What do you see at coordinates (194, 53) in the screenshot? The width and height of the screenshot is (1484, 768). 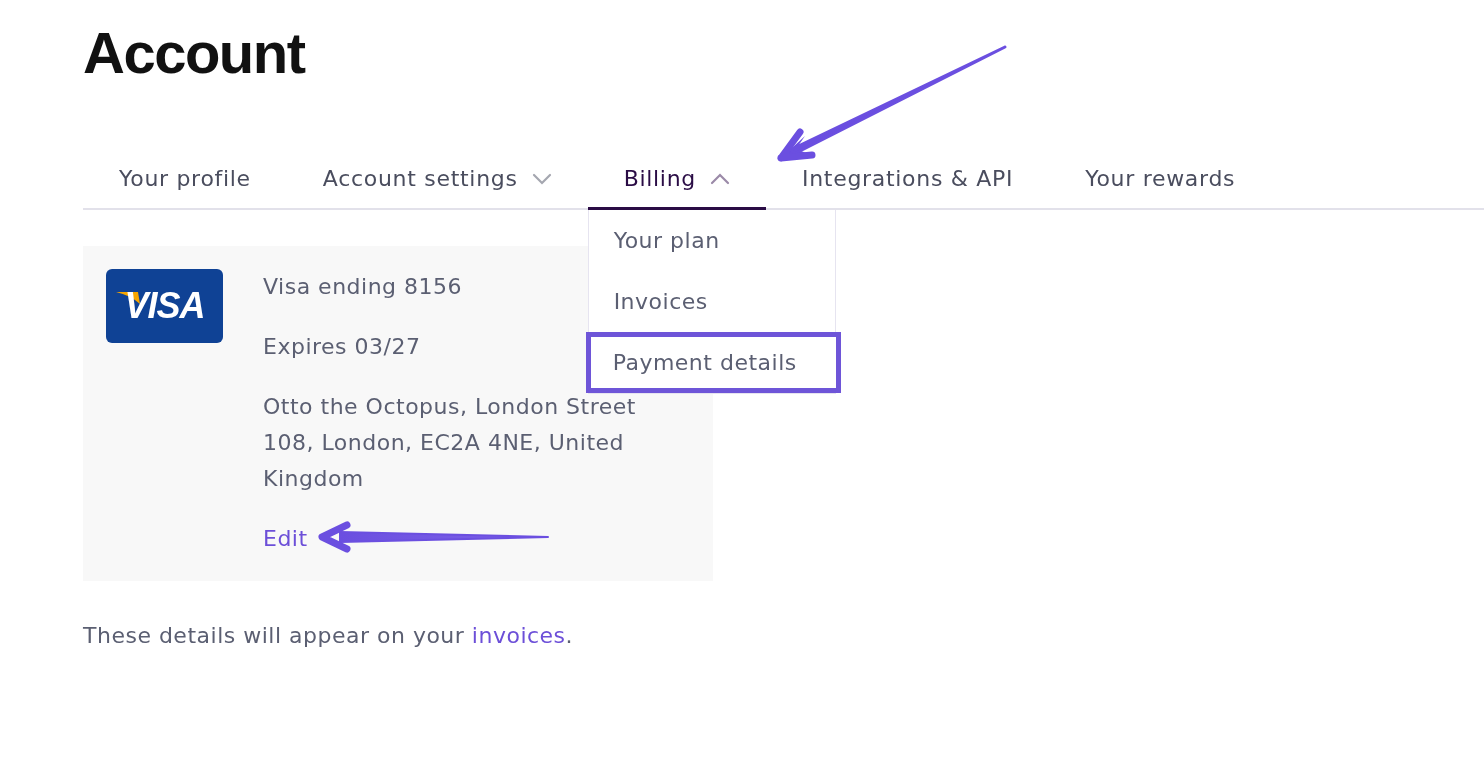 I see `page-title: Account` at bounding box center [194, 53].